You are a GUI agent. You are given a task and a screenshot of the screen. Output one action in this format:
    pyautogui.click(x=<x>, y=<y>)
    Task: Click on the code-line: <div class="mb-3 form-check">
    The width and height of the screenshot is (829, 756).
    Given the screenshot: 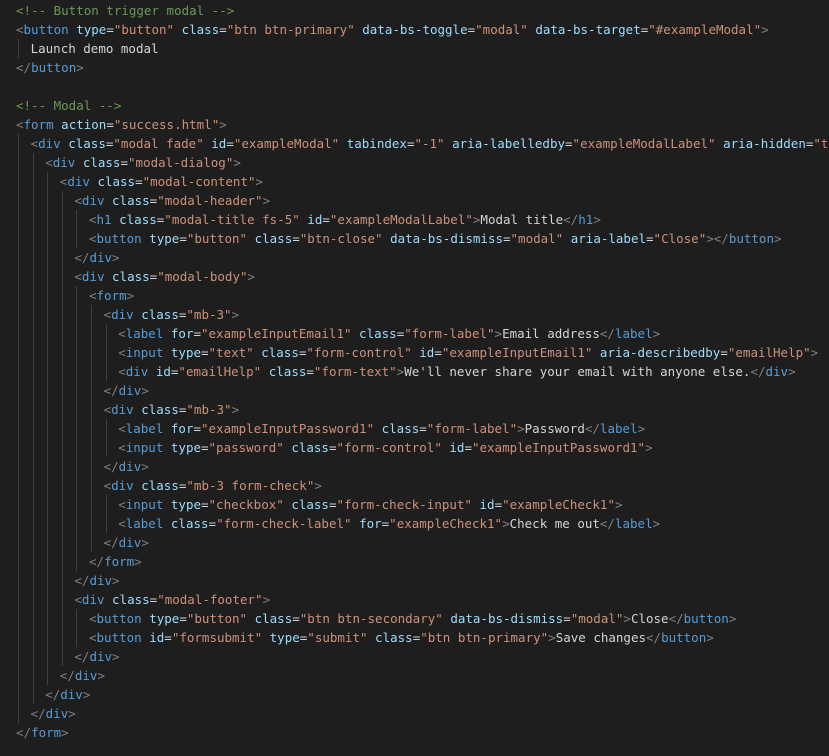 What is the action you would take?
    pyautogui.click(x=213, y=485)
    